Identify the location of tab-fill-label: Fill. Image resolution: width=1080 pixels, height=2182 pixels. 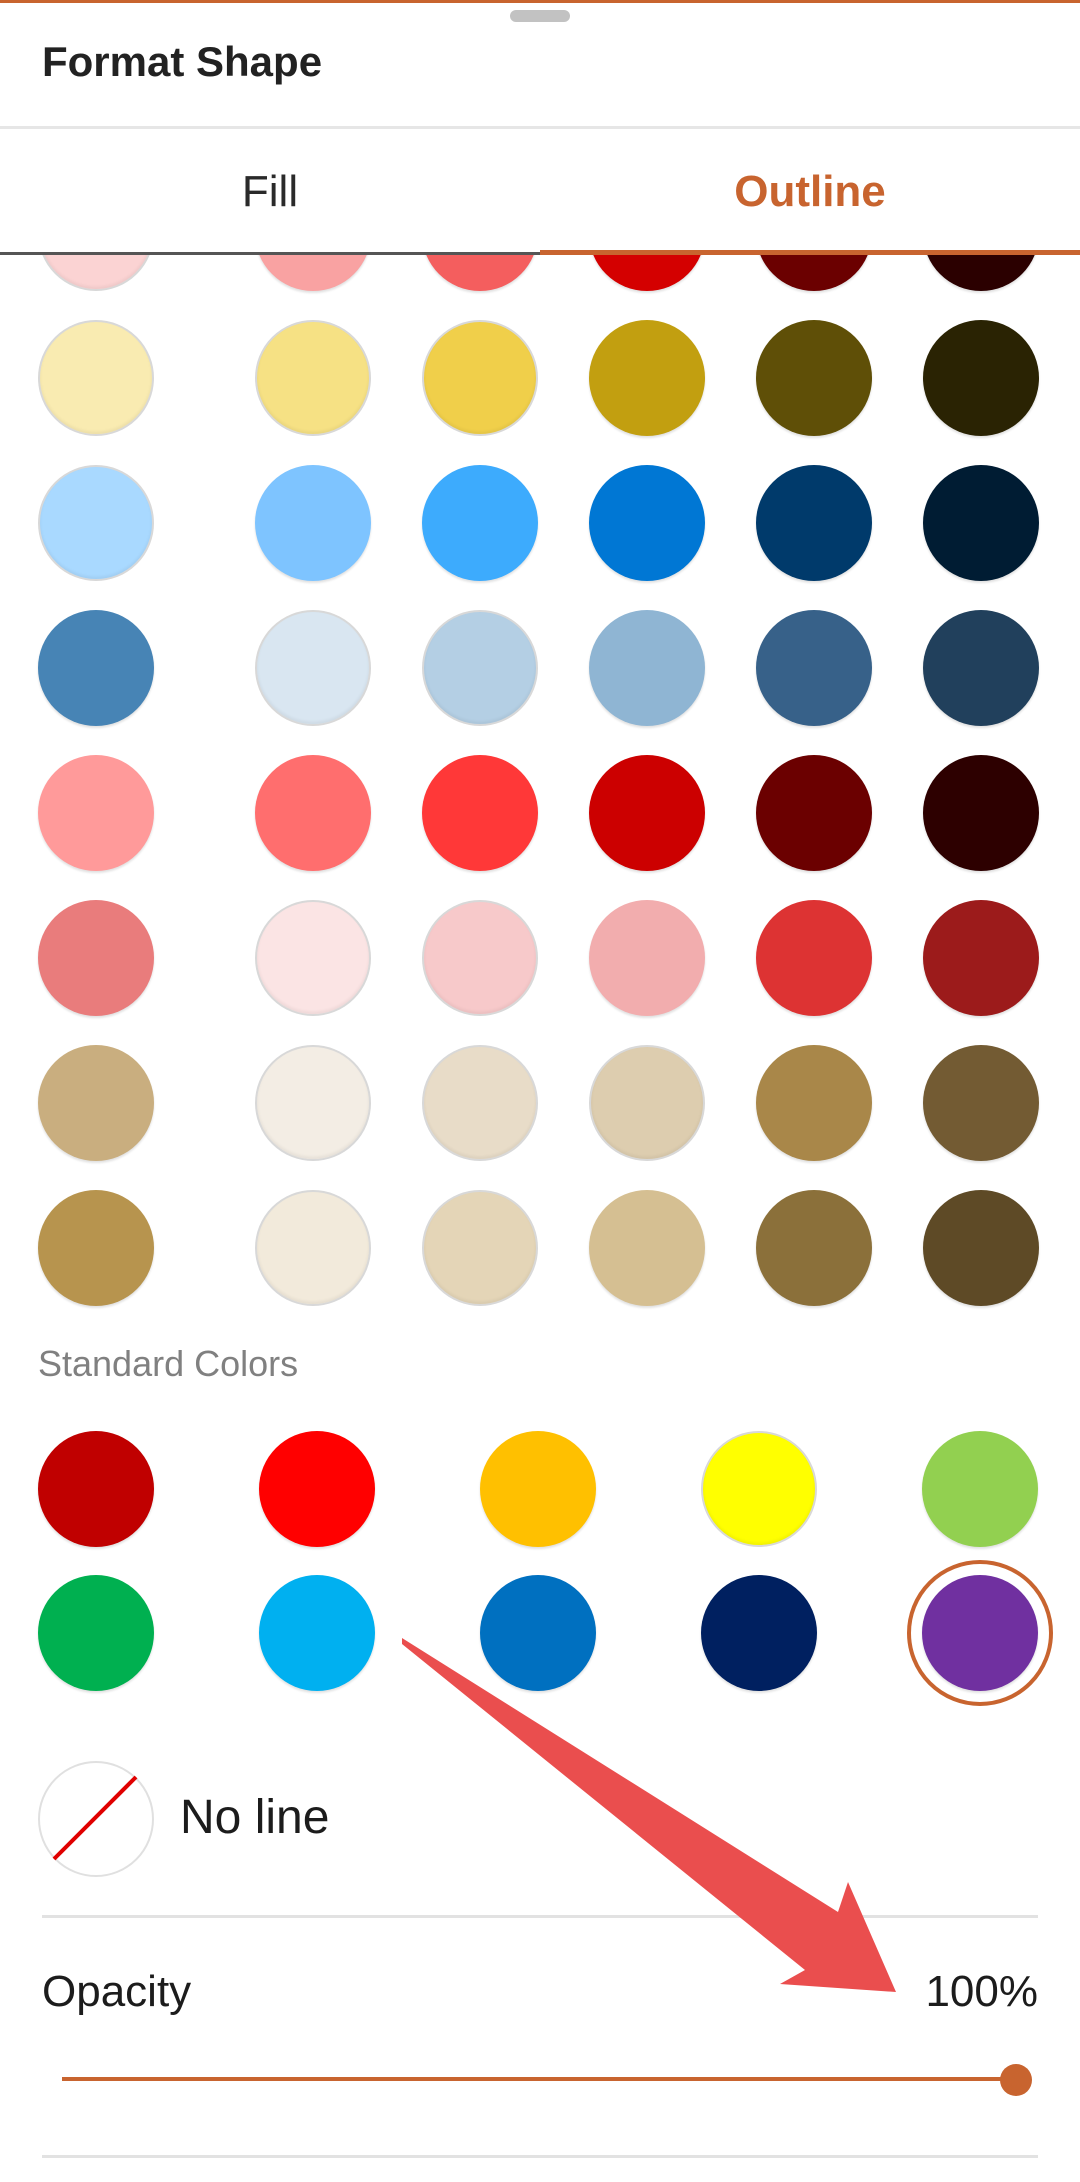
(270, 191).